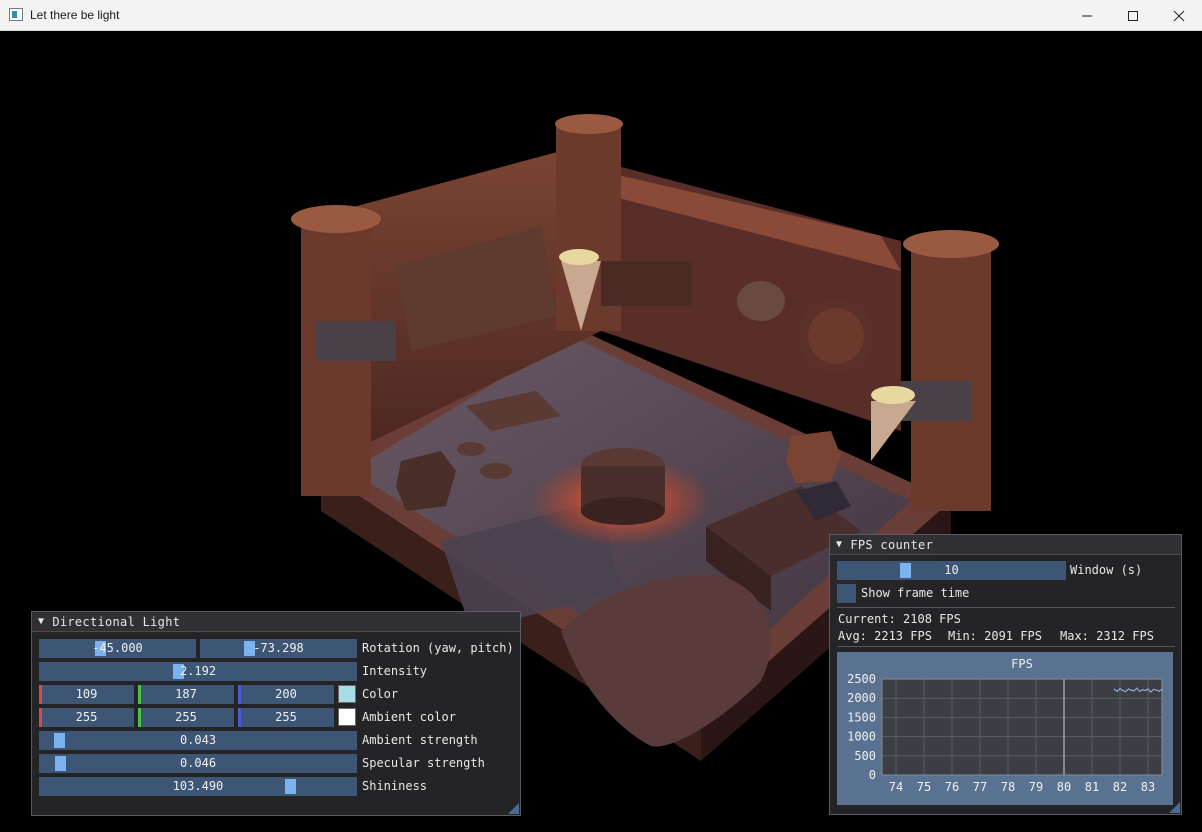 The image size is (1202, 832). I want to click on x-tick-label: 77, so click(980, 787).